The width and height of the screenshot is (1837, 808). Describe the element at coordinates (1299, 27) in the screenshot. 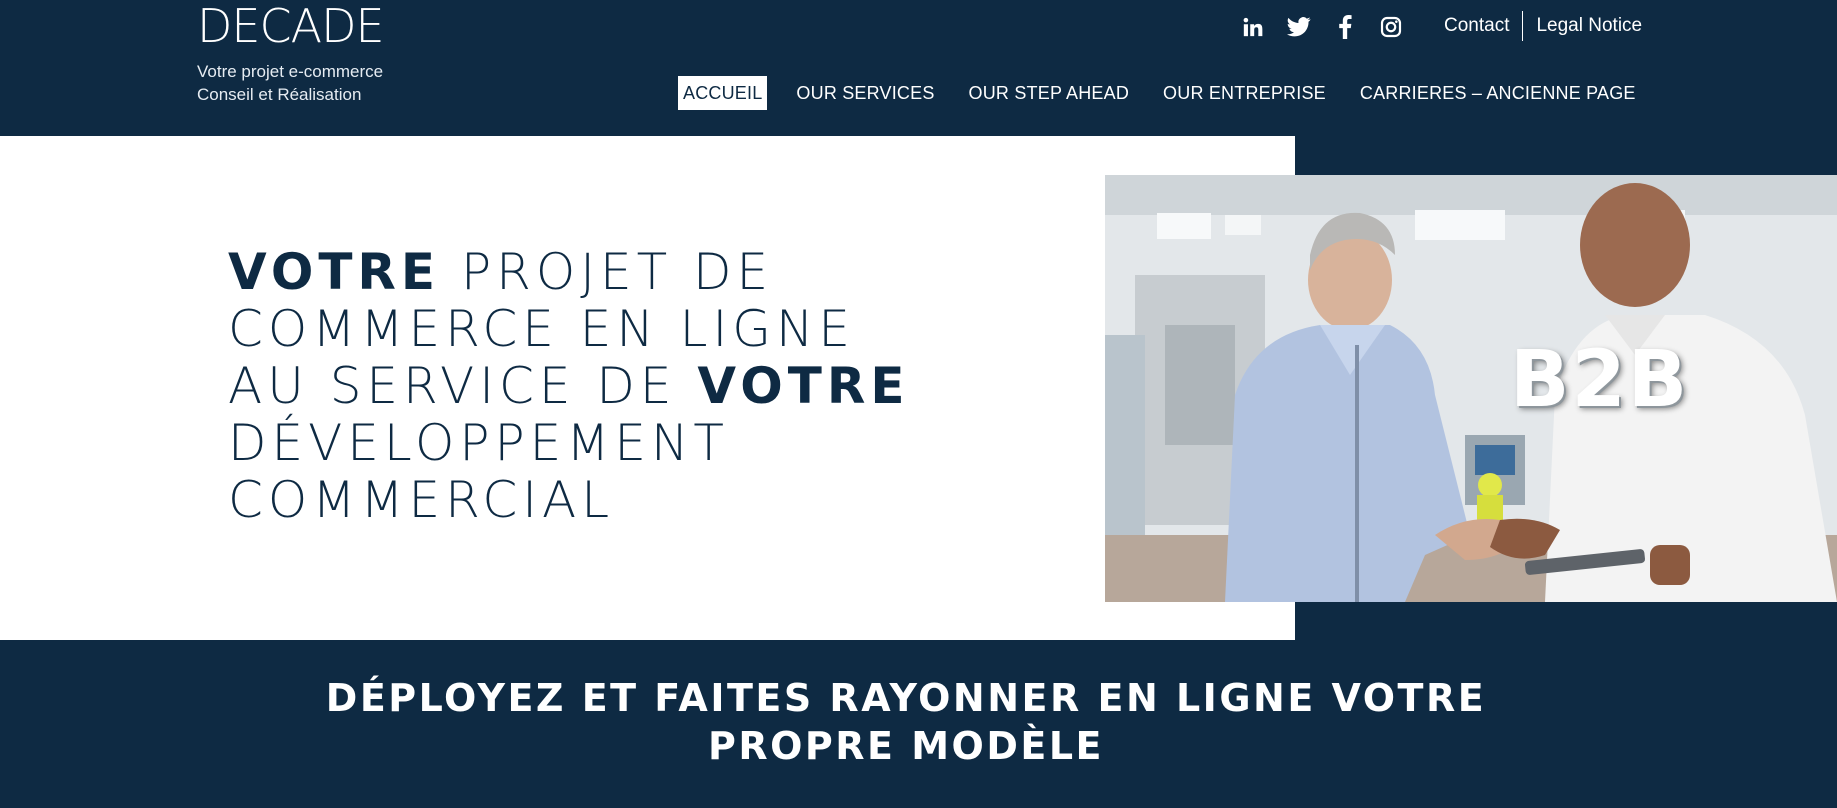

I see `twitter-icon` at that location.